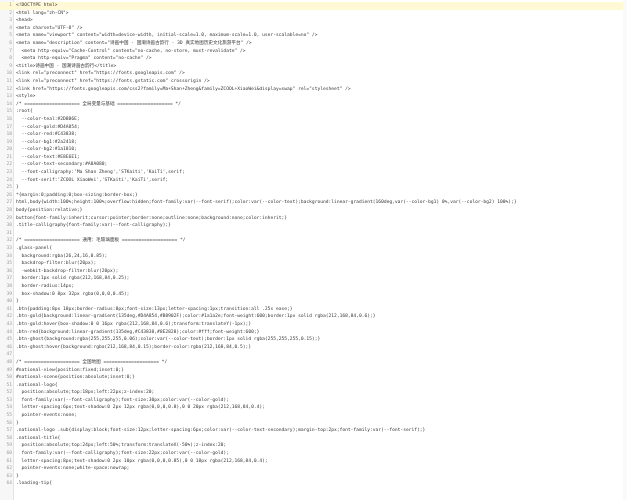 Image resolution: width=627 pixels, height=500 pixels. What do you see at coordinates (46, 135) in the screenshot?
I see `code-text: --color-red:#C43838;` at bounding box center [46, 135].